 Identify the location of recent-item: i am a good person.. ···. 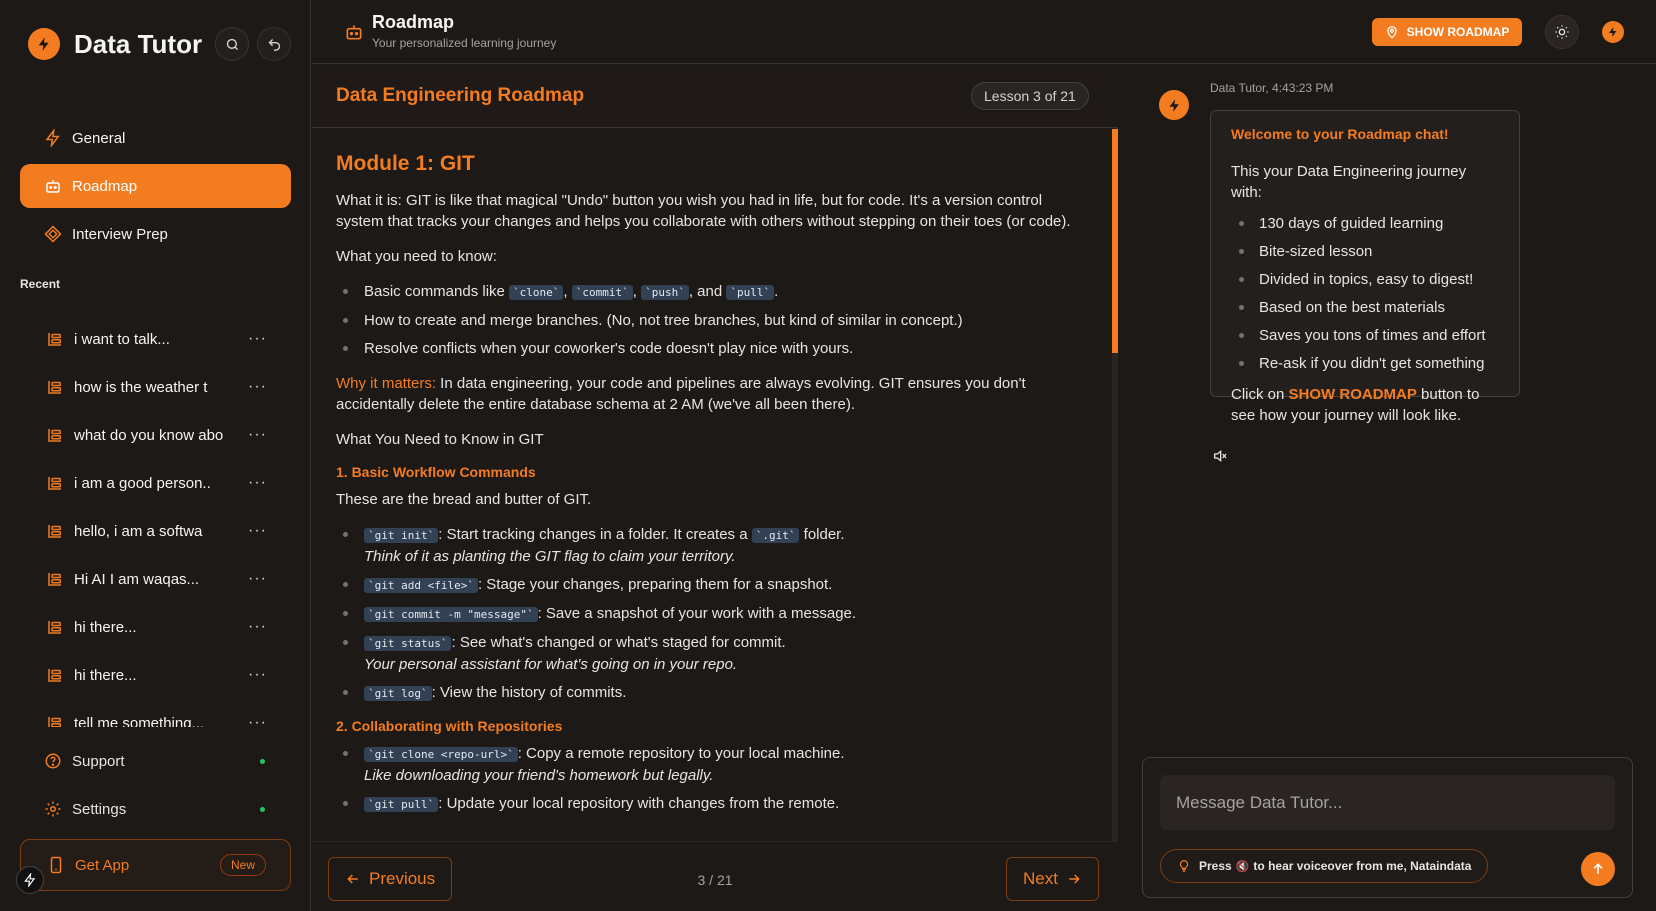
(155, 483).